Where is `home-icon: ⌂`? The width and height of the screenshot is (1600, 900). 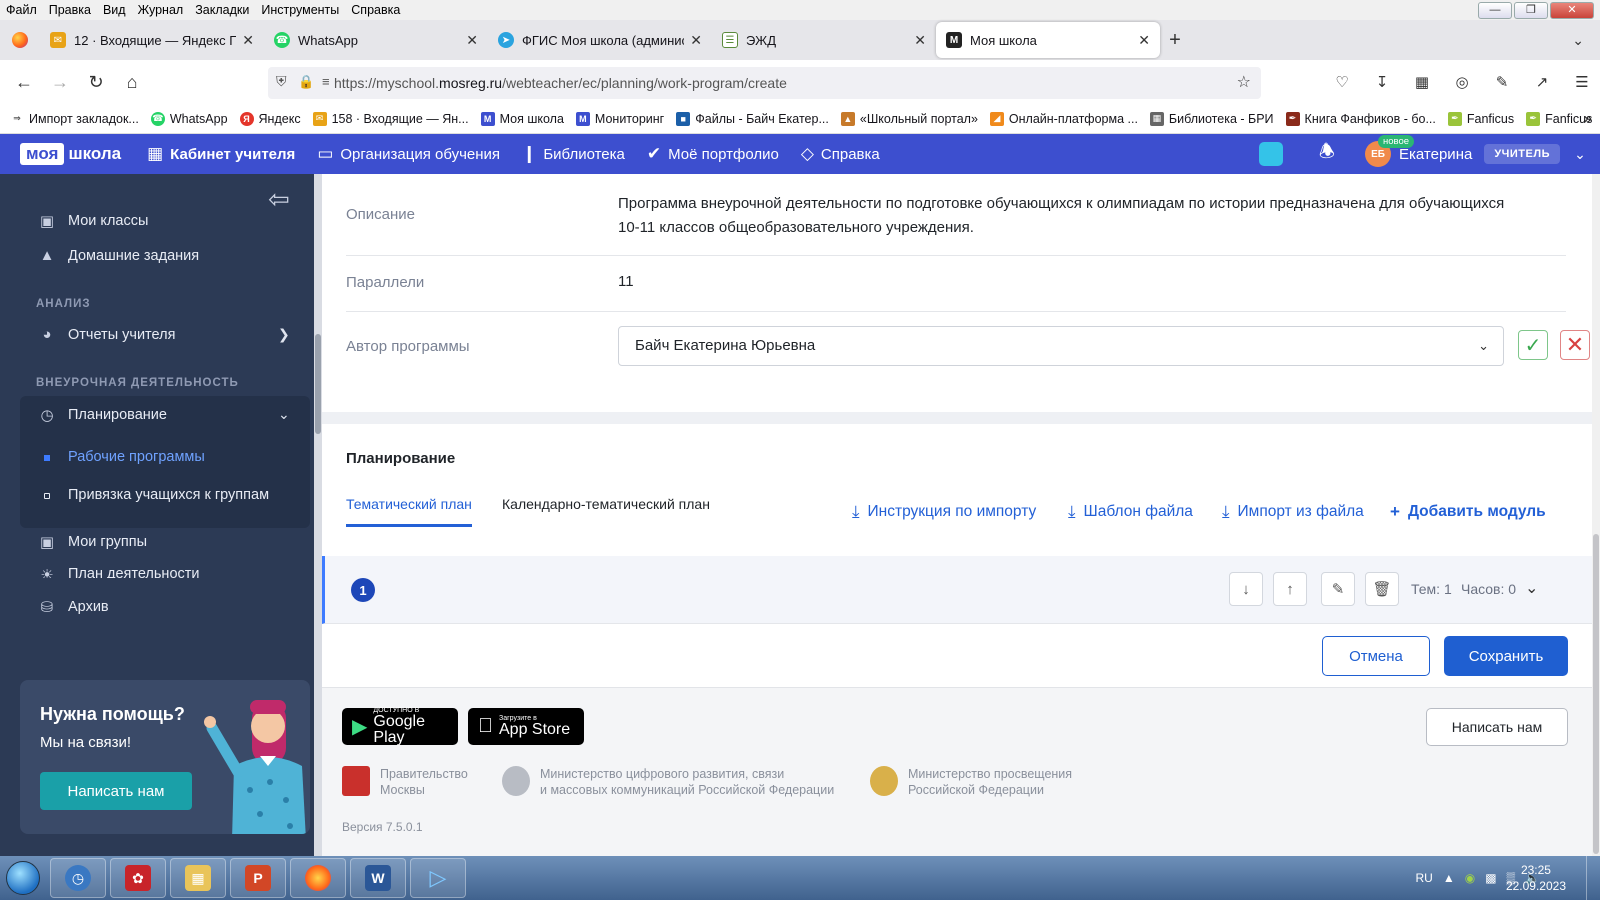 home-icon: ⌂ is located at coordinates (132, 82).